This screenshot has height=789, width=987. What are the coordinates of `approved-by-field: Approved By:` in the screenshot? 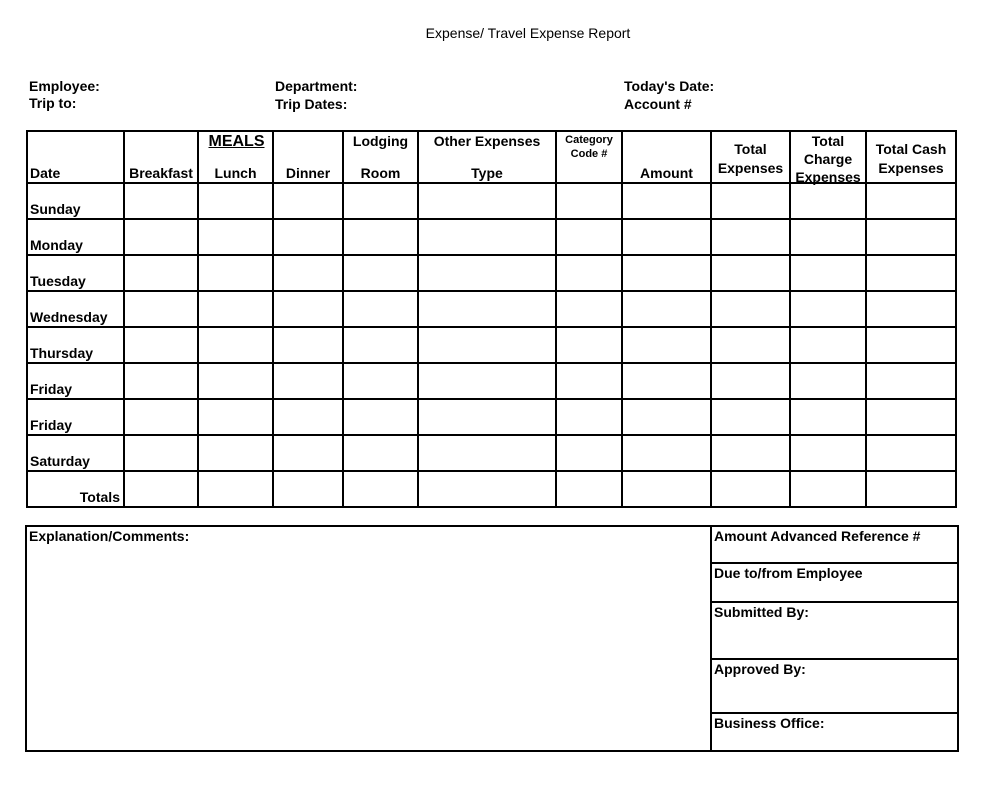 It's located at (835, 687).